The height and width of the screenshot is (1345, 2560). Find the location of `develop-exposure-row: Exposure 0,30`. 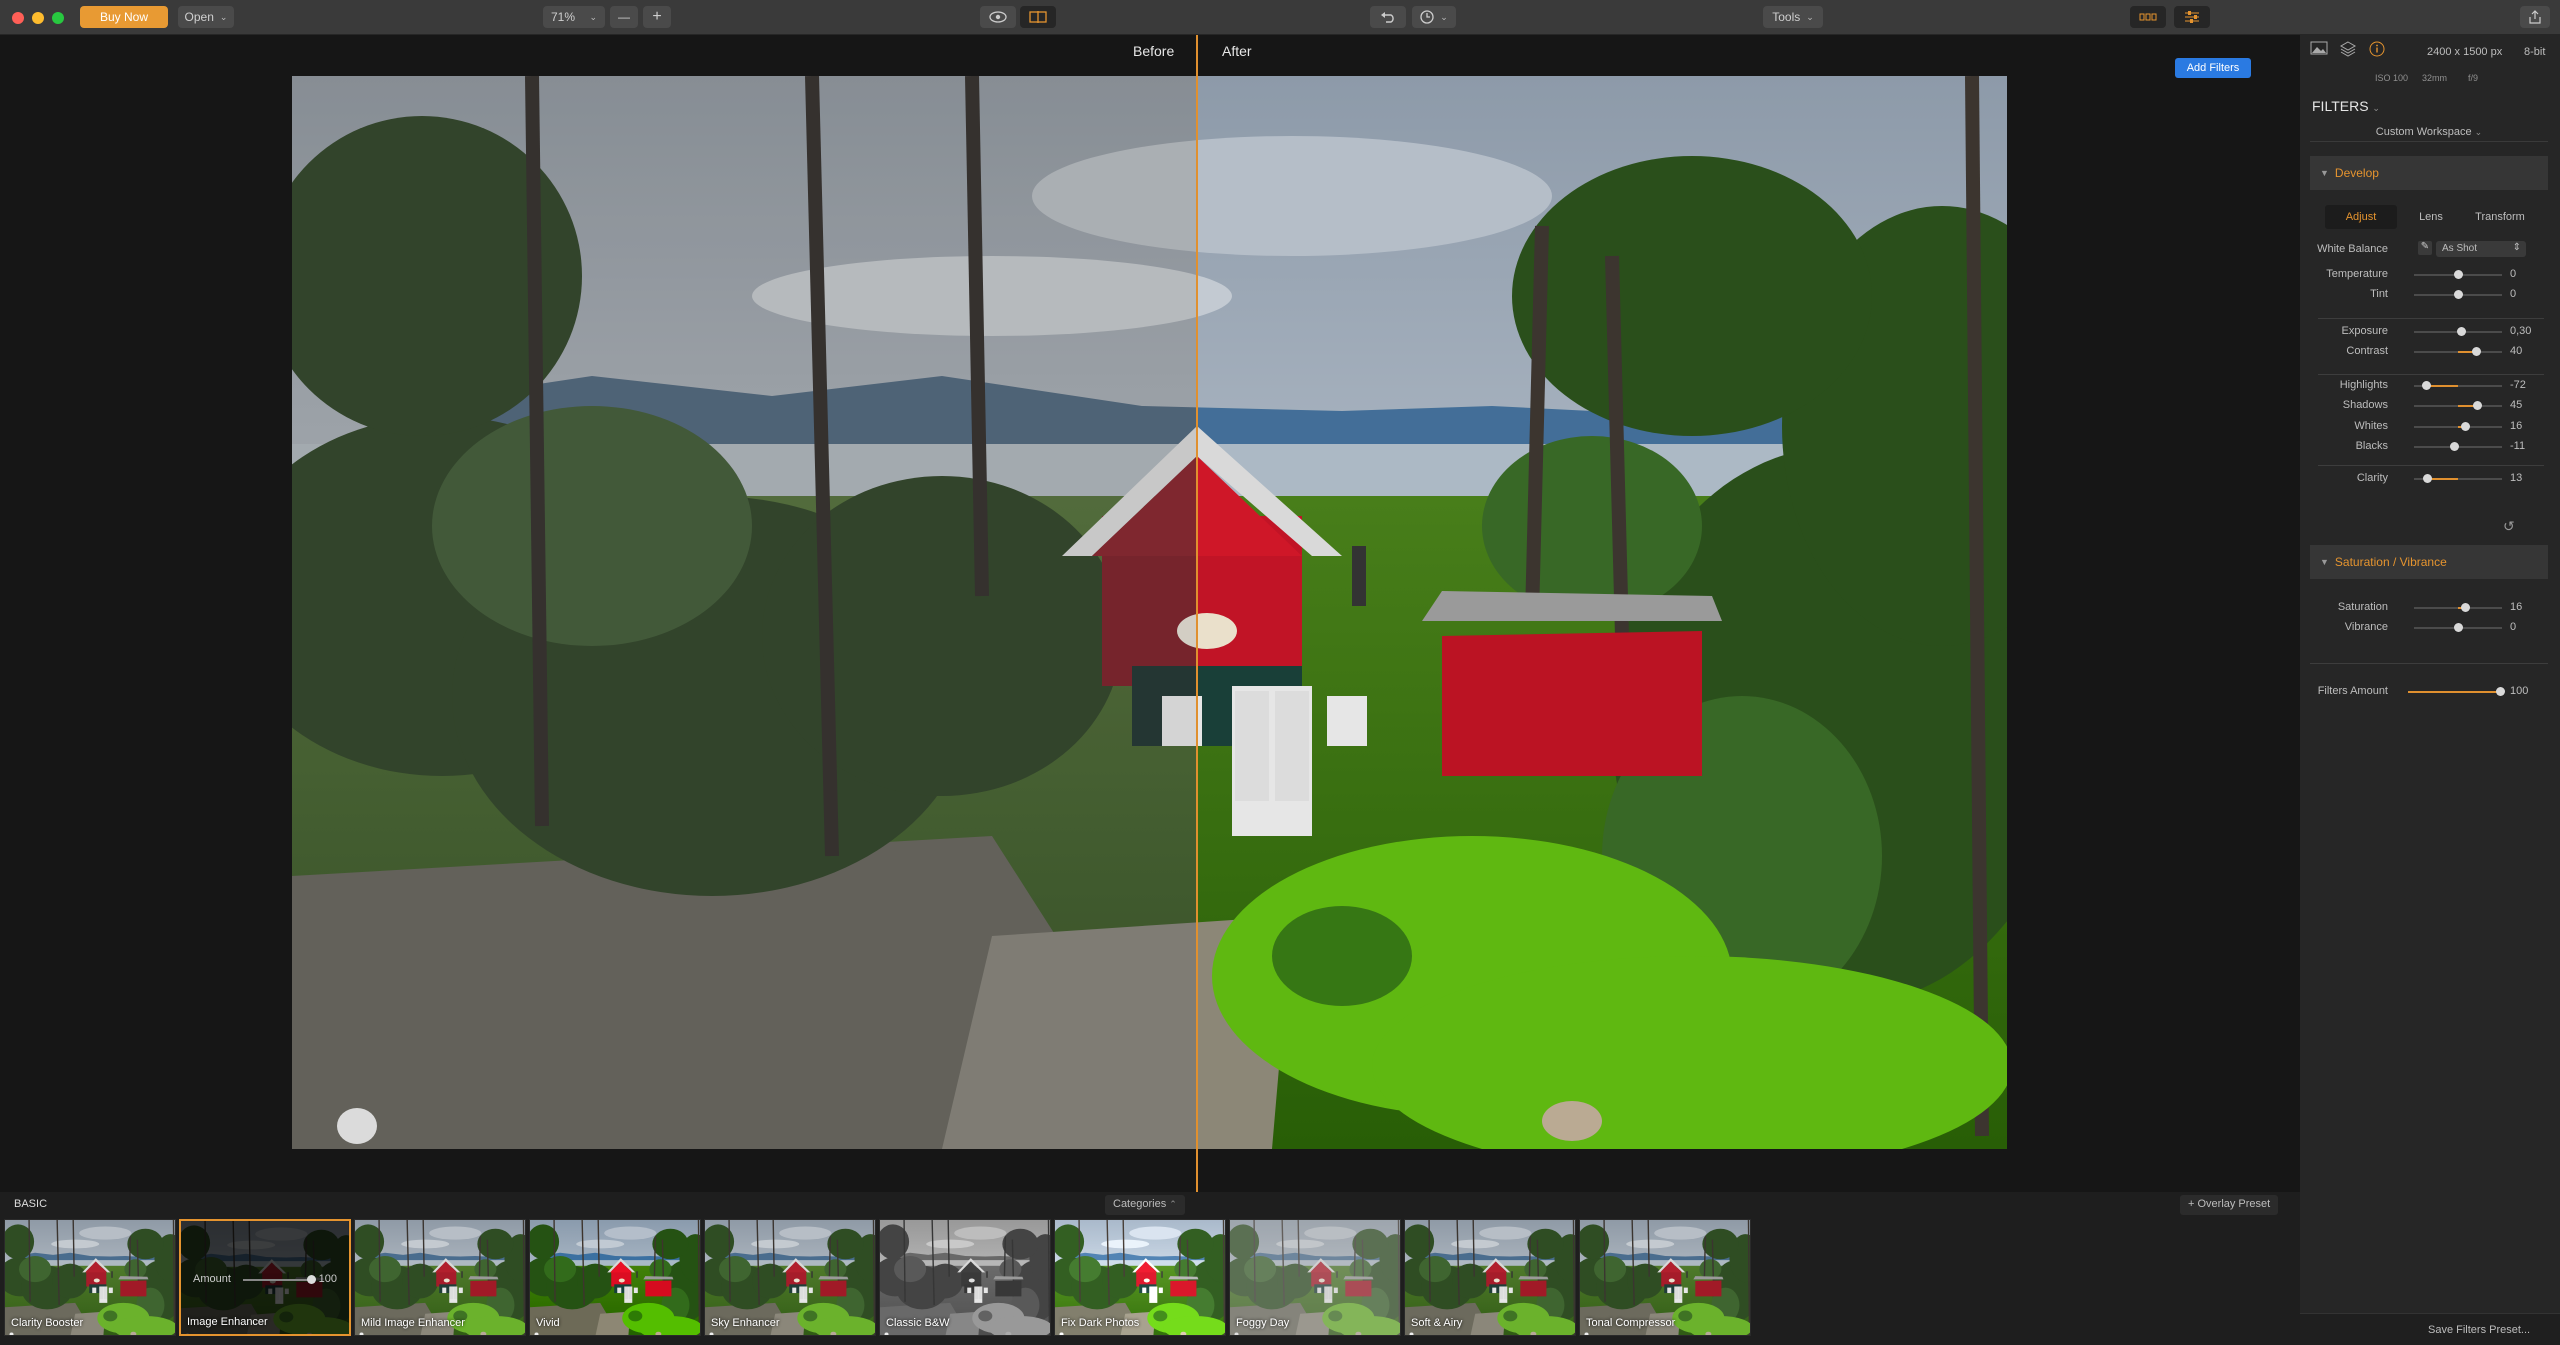

develop-exposure-row: Exposure 0,30 is located at coordinates (2429, 332).